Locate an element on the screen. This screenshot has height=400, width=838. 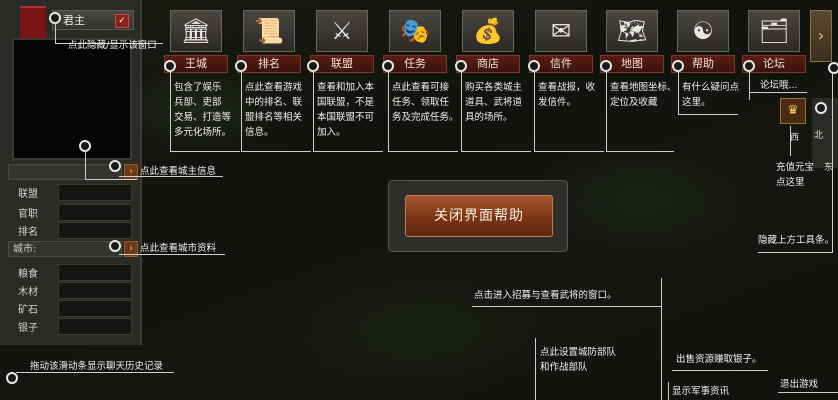
compass-north: 北 is located at coordinates (819, 136).